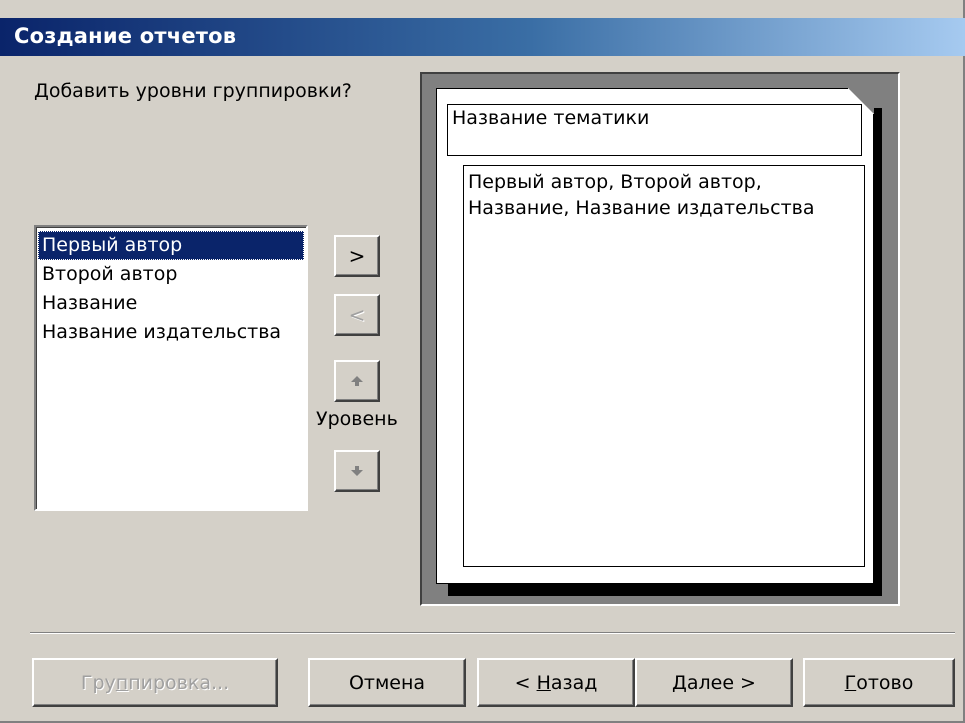 The height and width of the screenshot is (723, 965). I want to click on level-down-button, so click(357, 471).